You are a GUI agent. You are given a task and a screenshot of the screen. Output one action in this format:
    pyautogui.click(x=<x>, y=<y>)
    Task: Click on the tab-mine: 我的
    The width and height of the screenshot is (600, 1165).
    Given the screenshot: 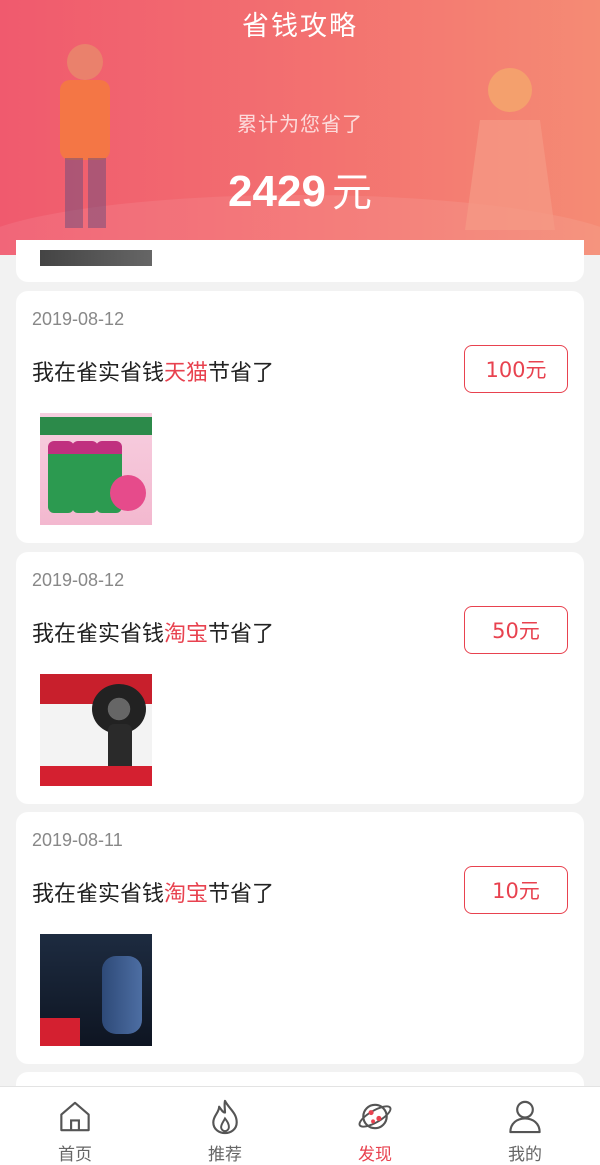 What is the action you would take?
    pyautogui.click(x=525, y=1126)
    